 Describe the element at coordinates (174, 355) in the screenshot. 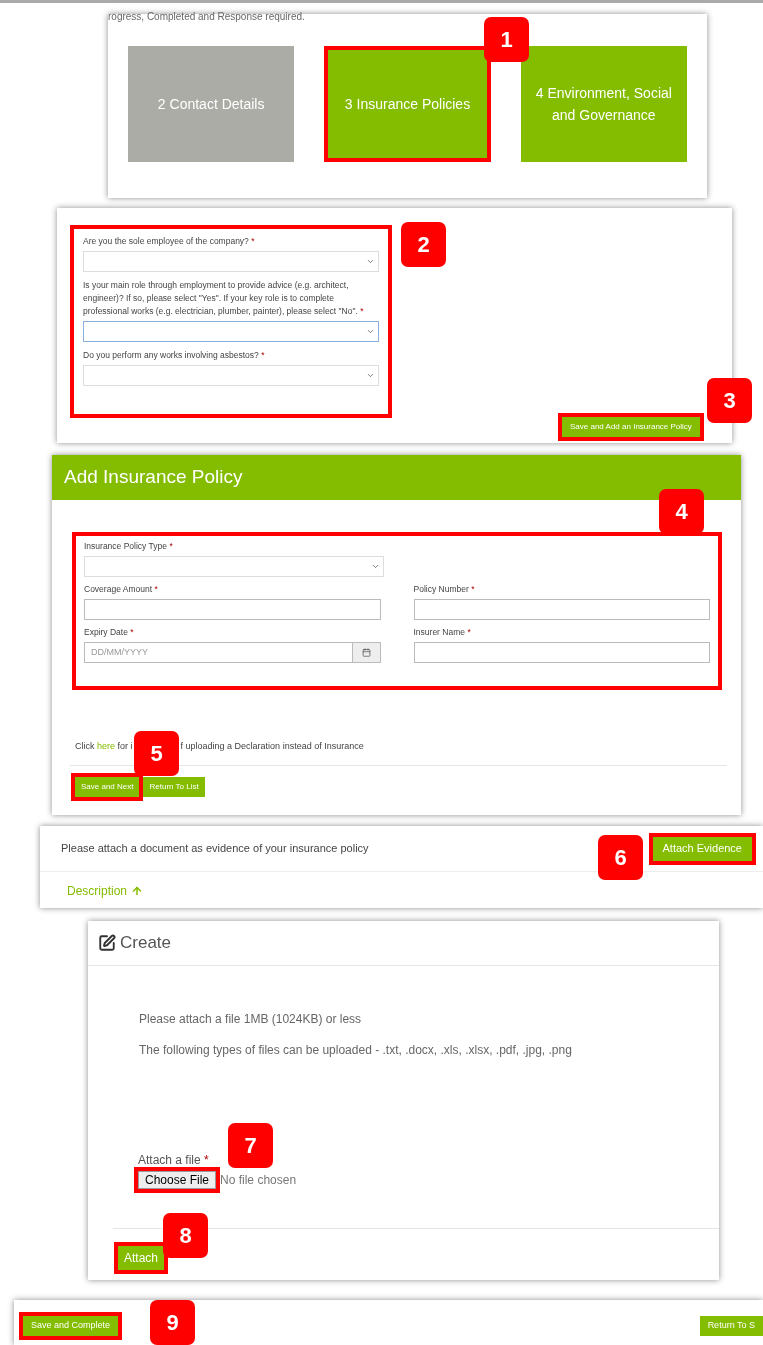

I see `field-label: Do you perform any works involving asbestos? *` at that location.